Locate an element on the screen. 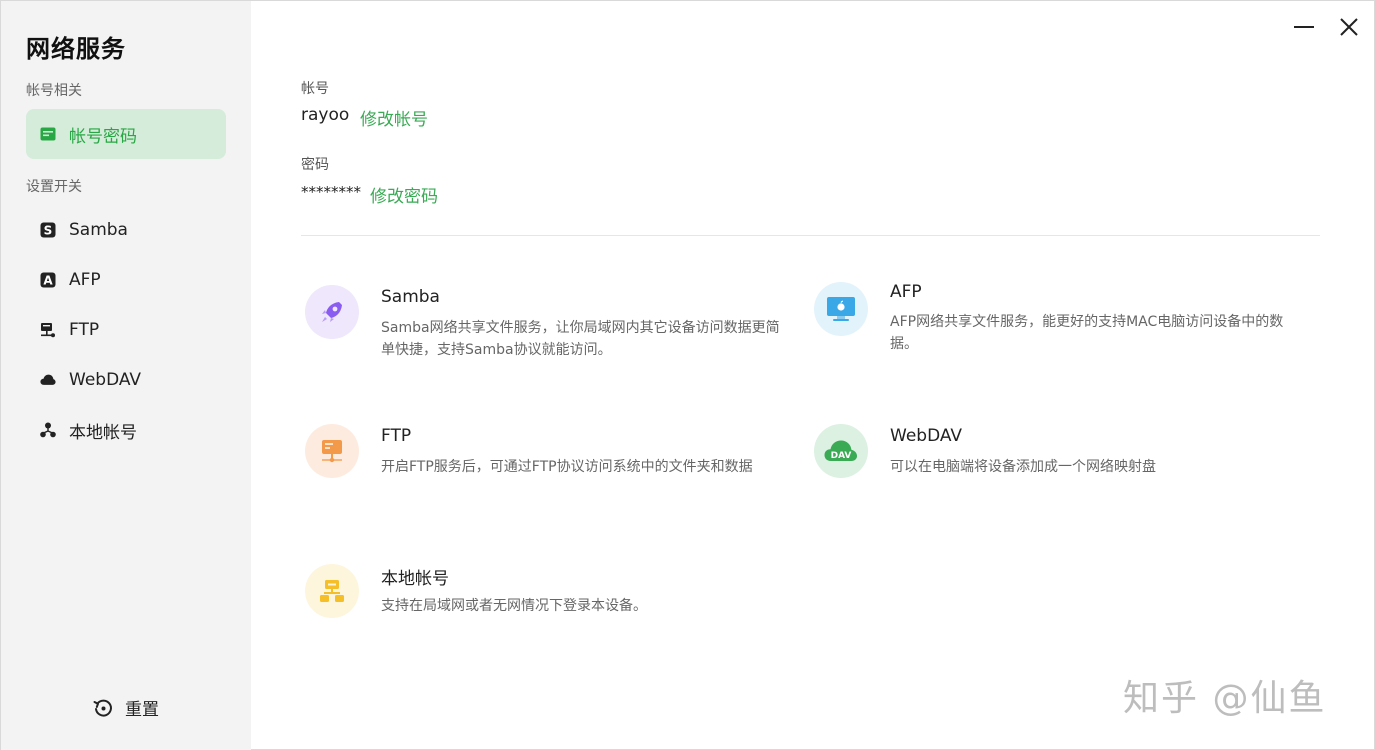 The image size is (1375, 750). sidebar-item-ftp: FTP is located at coordinates (126, 330).